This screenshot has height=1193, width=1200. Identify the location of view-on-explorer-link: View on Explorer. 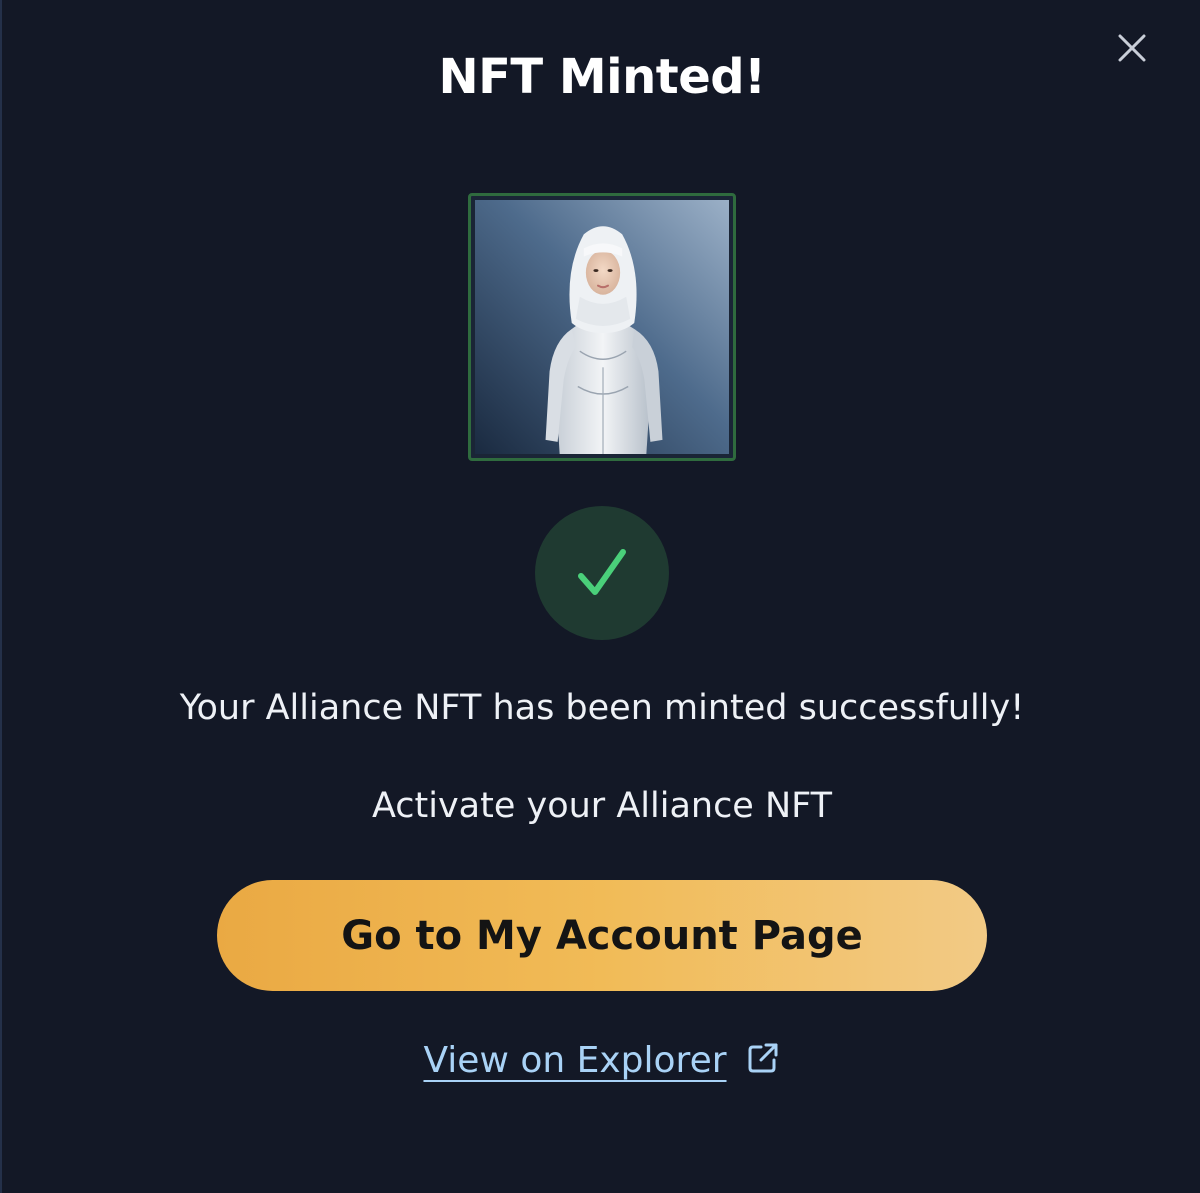
(601, 1060).